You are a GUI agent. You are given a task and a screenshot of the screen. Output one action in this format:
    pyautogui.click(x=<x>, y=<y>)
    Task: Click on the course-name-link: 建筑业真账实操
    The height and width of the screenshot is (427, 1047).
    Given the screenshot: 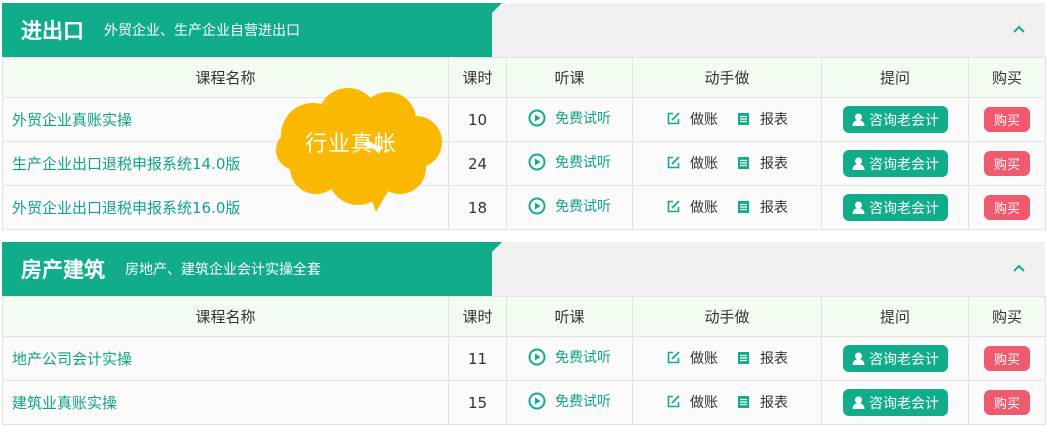 What is the action you would take?
    pyautogui.click(x=225, y=402)
    